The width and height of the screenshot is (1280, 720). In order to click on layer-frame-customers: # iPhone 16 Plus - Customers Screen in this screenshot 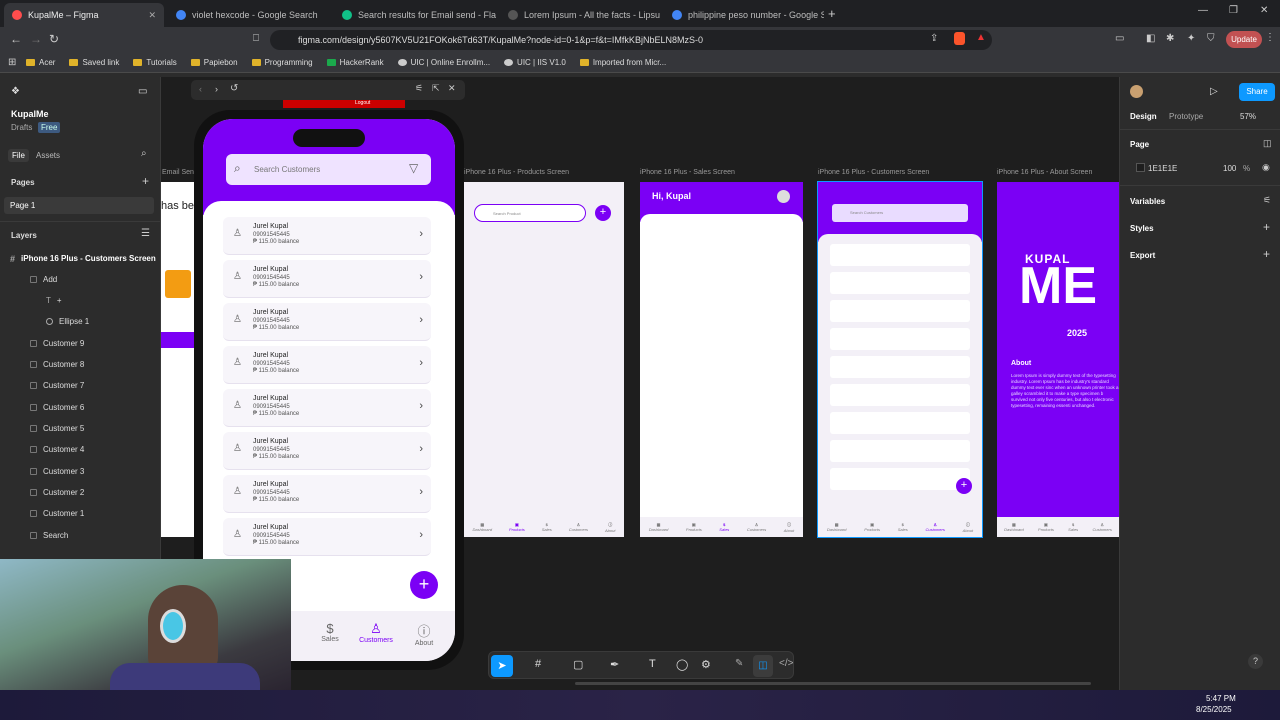, I will do `click(80, 258)`.